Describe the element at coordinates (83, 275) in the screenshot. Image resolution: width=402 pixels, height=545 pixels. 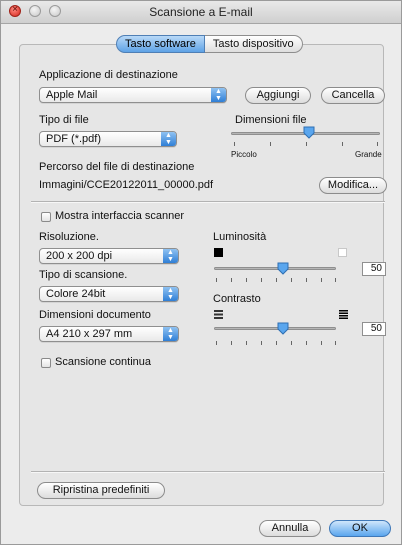
I see `scan-type-label: Tipo di scansione.` at that location.